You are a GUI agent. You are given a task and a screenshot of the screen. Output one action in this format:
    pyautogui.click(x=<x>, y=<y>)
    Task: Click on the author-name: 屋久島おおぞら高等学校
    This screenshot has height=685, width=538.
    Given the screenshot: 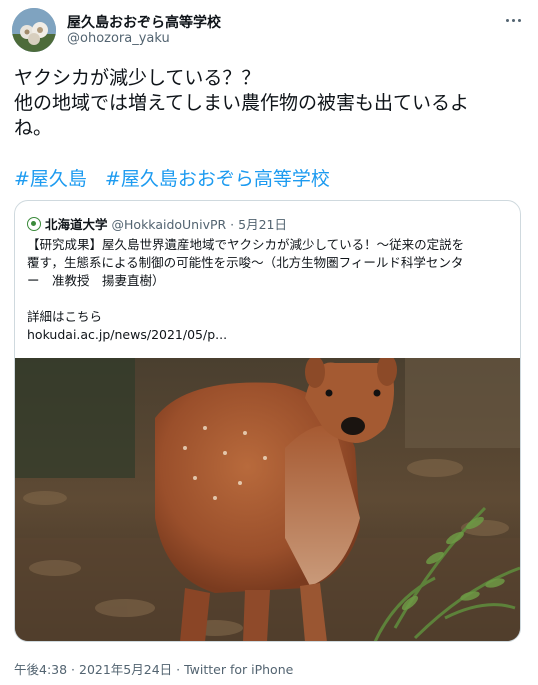 What is the action you would take?
    pyautogui.click(x=144, y=22)
    